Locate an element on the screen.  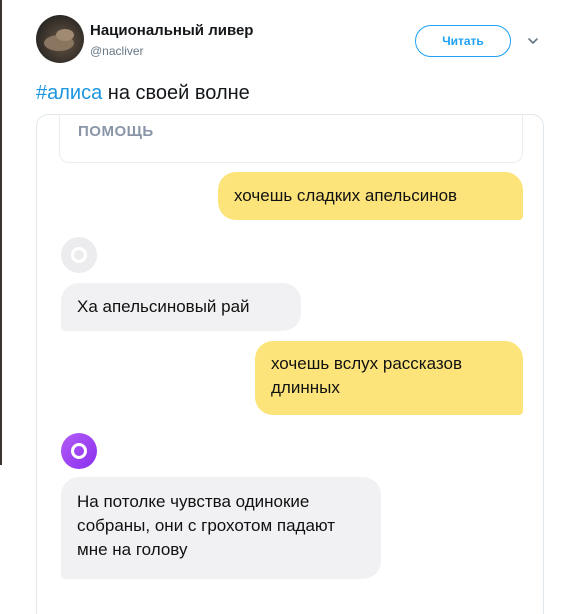
tweet-text: #алиса на своей волне is located at coordinates (143, 93).